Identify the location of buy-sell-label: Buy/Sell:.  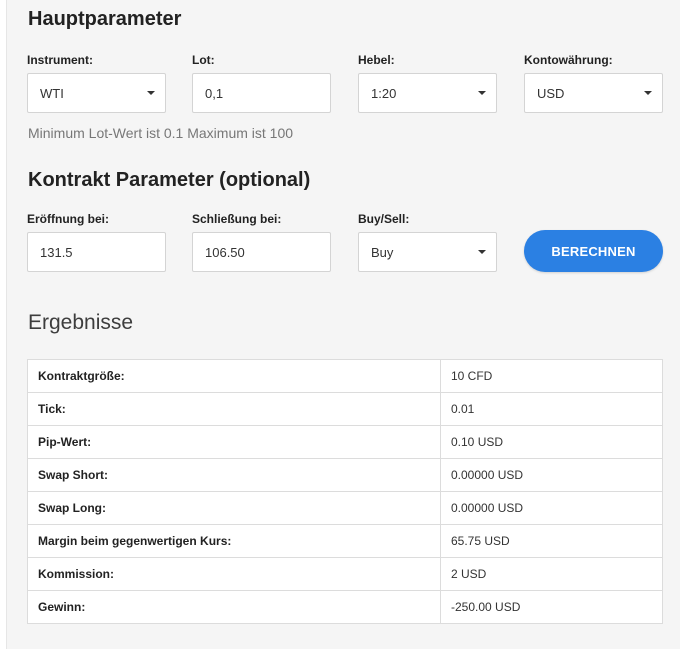
(384, 219).